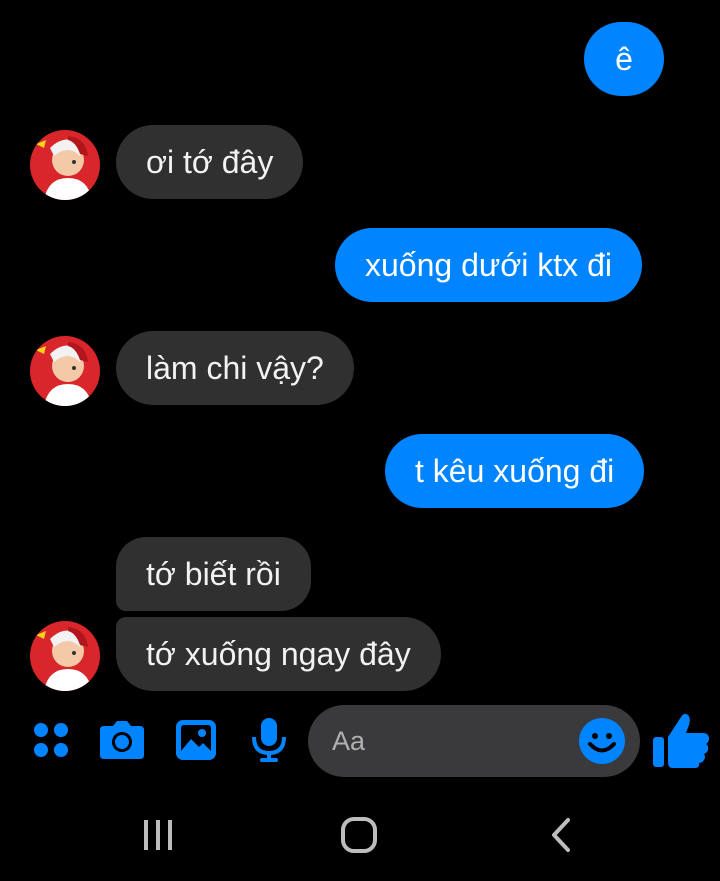 The width and height of the screenshot is (720, 881). What do you see at coordinates (561, 835) in the screenshot?
I see `back-icon` at bounding box center [561, 835].